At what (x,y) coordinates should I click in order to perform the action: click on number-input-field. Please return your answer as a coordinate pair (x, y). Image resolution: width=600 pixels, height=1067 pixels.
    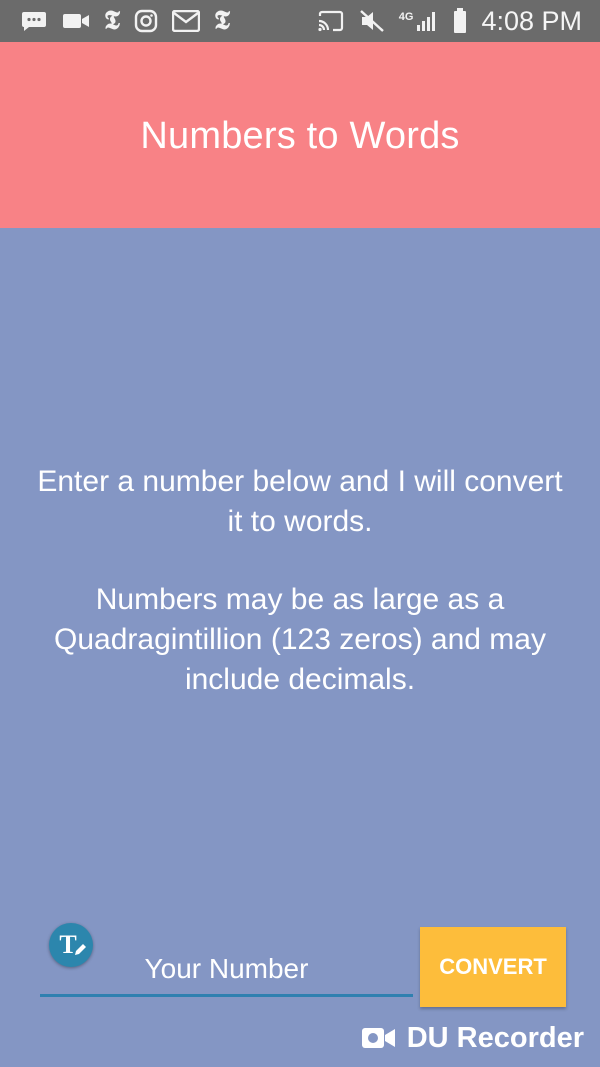
    Looking at the image, I should click on (226, 967).